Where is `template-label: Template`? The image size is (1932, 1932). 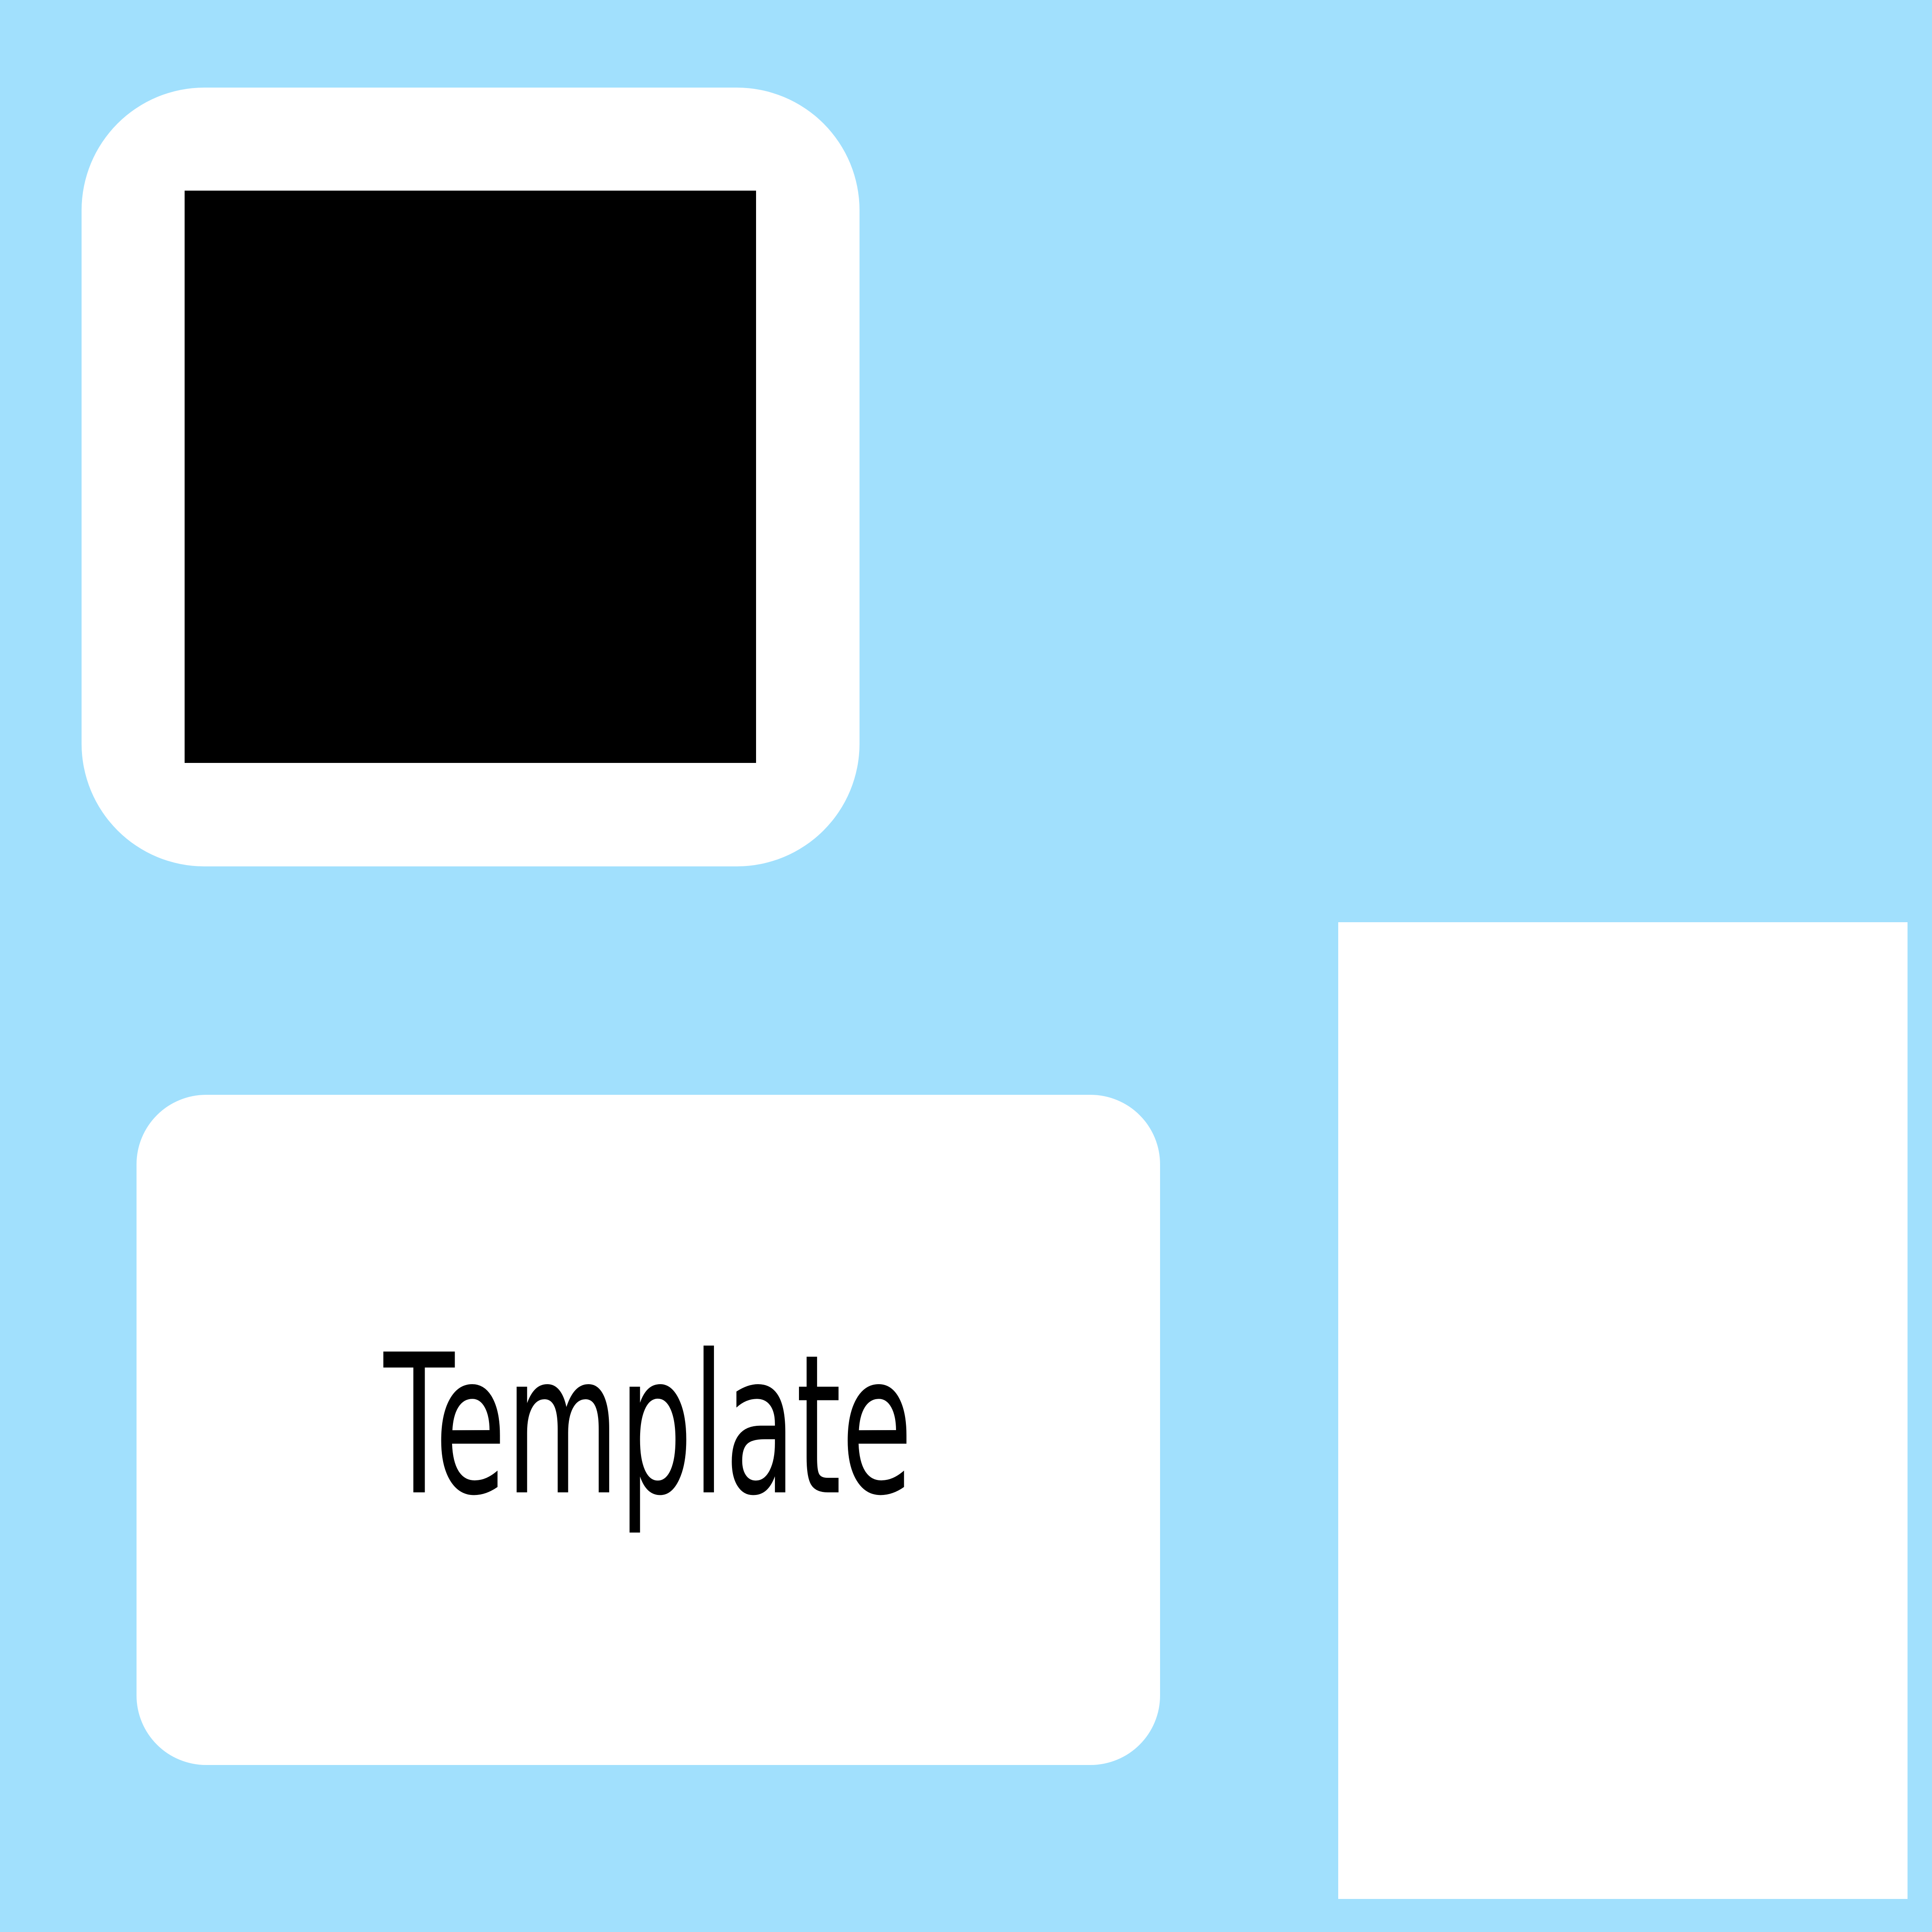 template-label: Template is located at coordinates (648, 1426).